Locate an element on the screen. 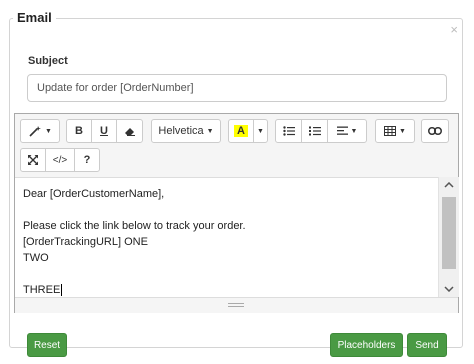 This screenshot has width=474, height=364. body-line: Dear [OrderCustomerName], is located at coordinates (94, 194).